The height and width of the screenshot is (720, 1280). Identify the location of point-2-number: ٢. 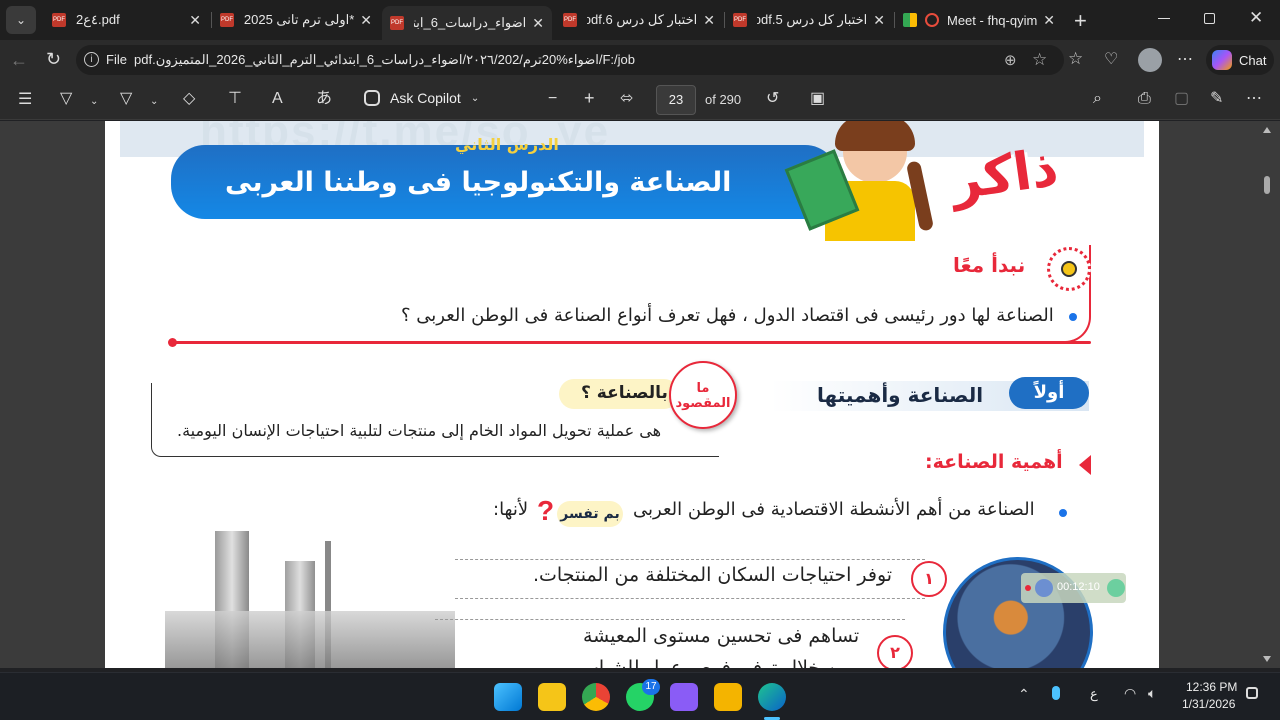
(895, 651).